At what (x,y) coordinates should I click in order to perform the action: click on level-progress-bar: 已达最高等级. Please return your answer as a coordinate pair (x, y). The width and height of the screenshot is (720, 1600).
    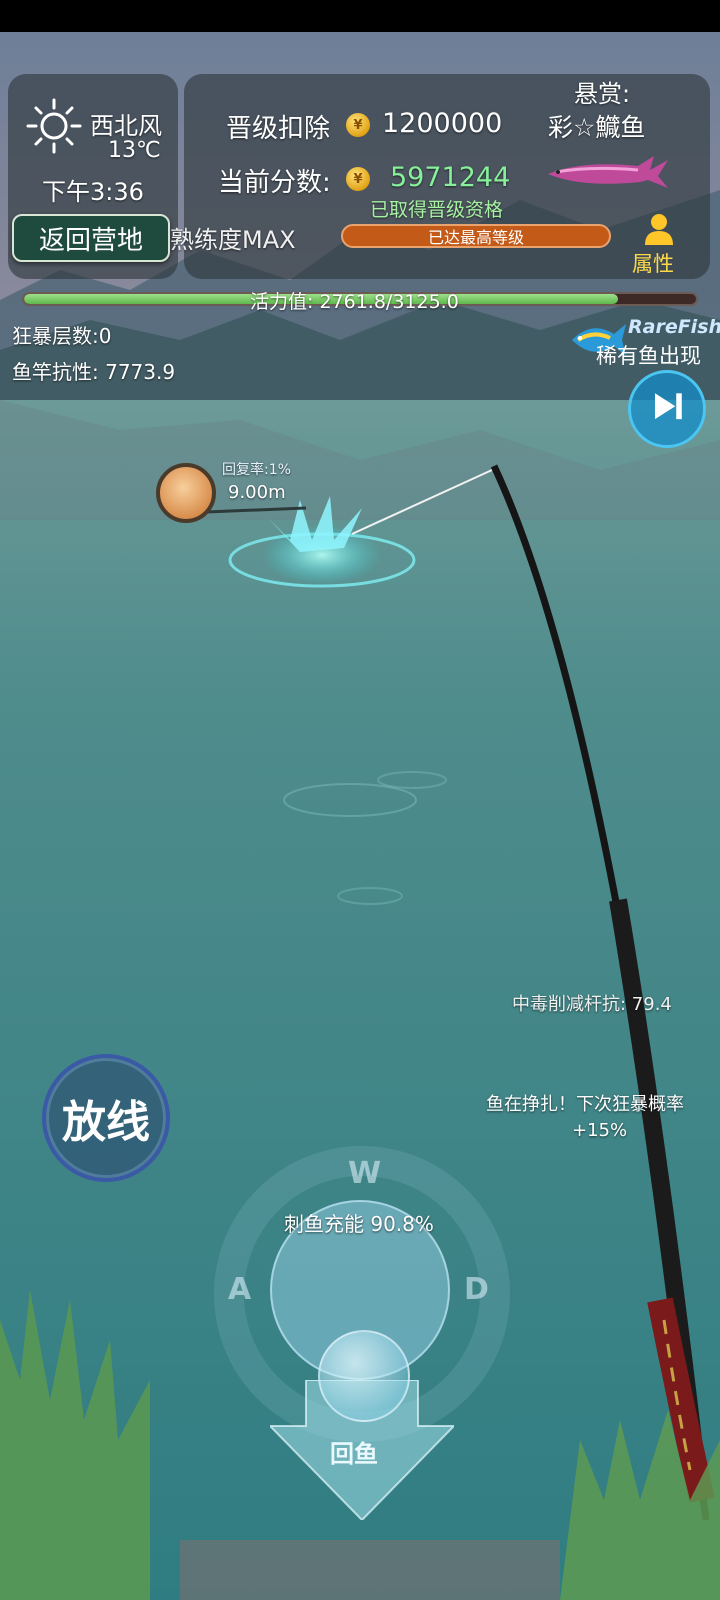
    Looking at the image, I should click on (476, 236).